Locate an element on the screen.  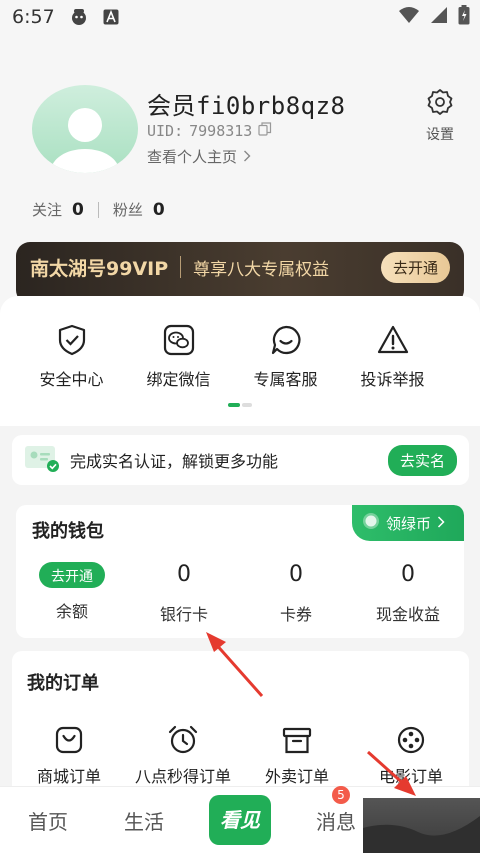
settings-button: 设置 is located at coordinates (440, 116).